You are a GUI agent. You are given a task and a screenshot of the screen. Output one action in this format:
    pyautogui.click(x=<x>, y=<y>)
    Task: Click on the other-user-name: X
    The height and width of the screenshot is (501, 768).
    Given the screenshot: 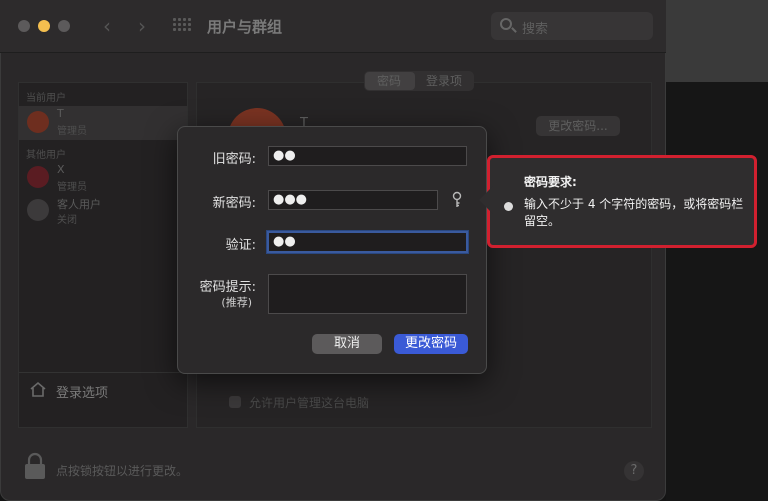 What is the action you would take?
    pyautogui.click(x=61, y=169)
    